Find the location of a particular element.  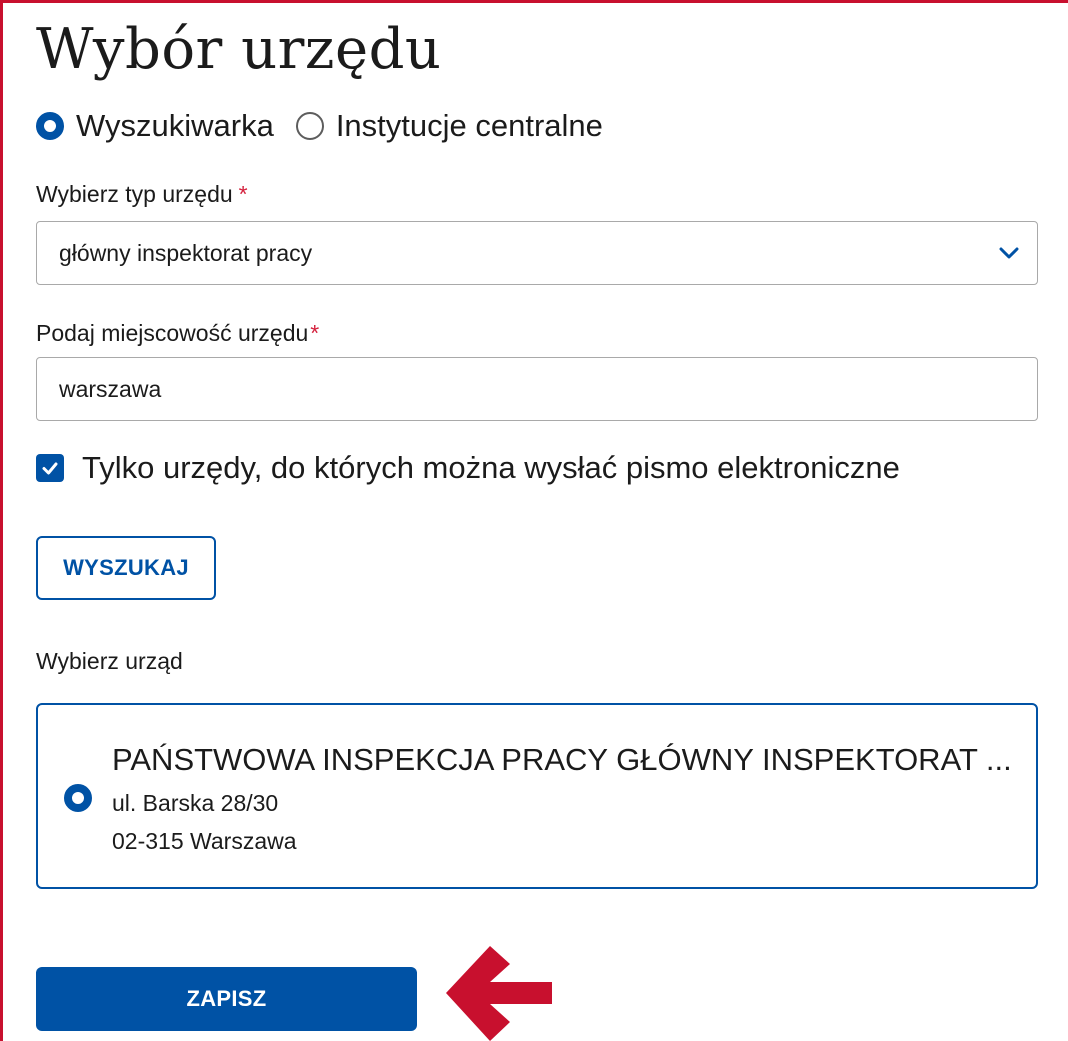

city-input-value: warszawa is located at coordinates (110, 388).